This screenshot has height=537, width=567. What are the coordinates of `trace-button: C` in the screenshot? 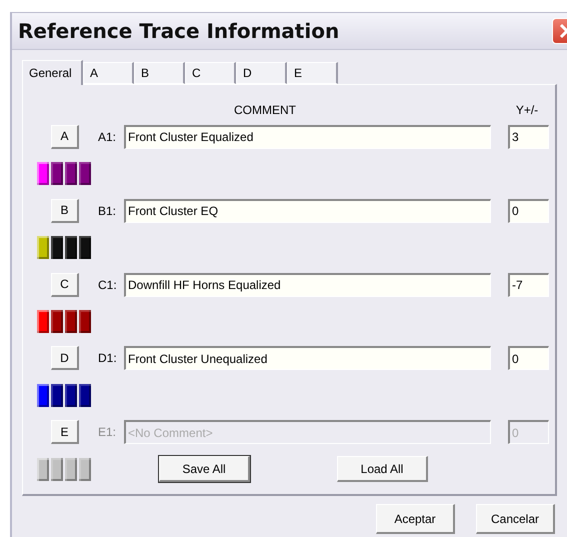 It's located at (65, 284).